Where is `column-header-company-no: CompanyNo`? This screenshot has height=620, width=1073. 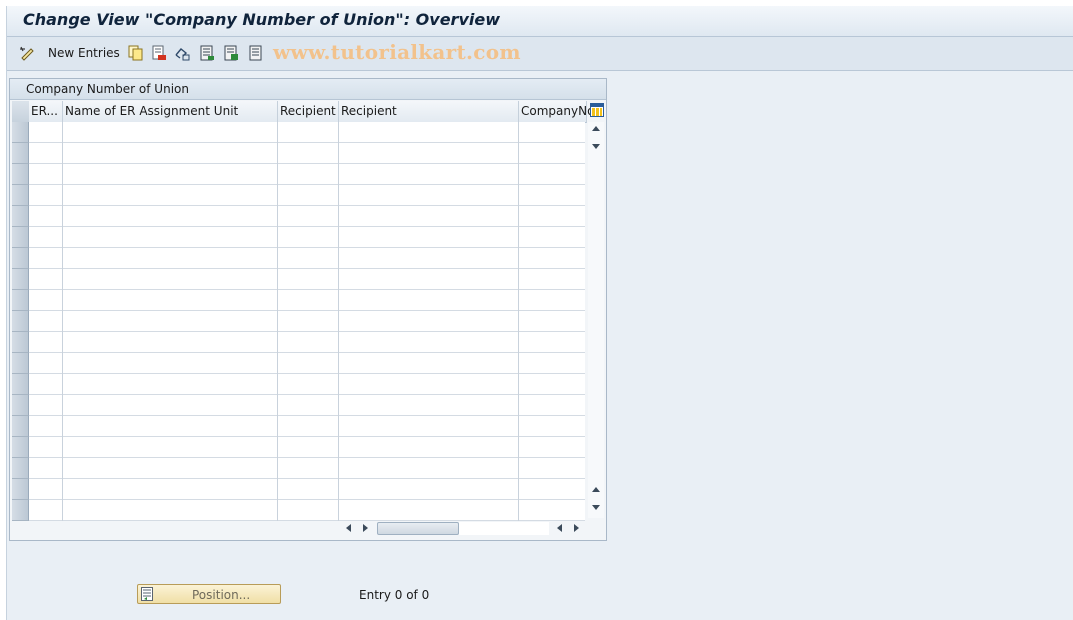
column-header-company-no: CompanyNo is located at coordinates (556, 112).